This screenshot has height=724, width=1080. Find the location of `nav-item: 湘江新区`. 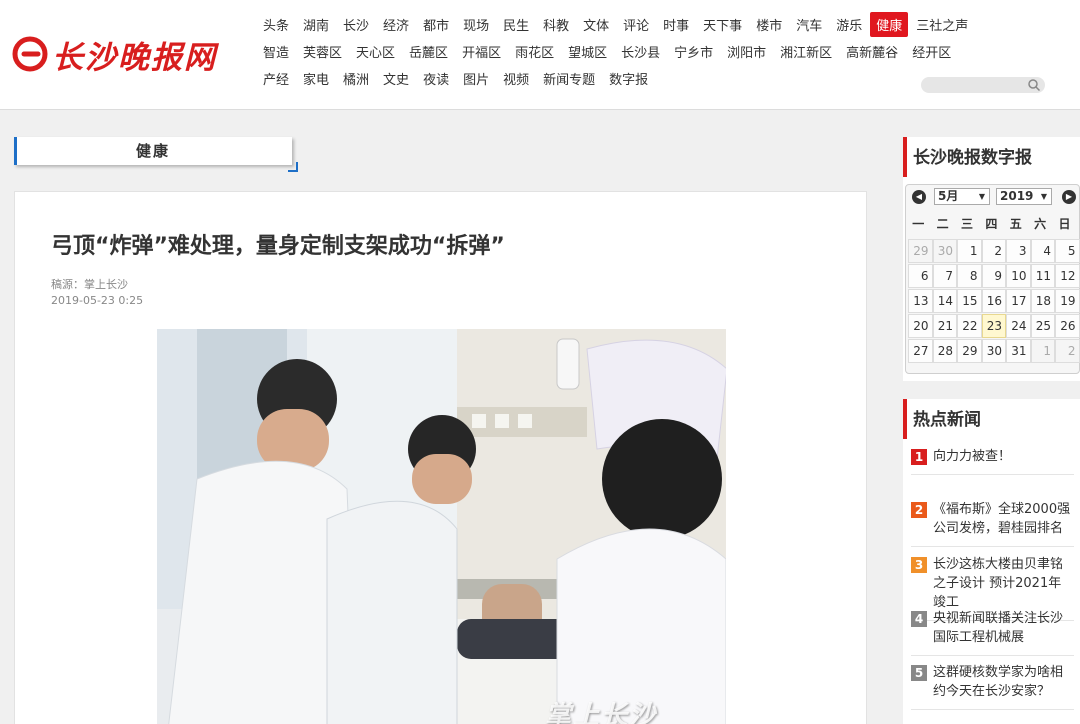

nav-item: 湘江新区 is located at coordinates (806, 51).